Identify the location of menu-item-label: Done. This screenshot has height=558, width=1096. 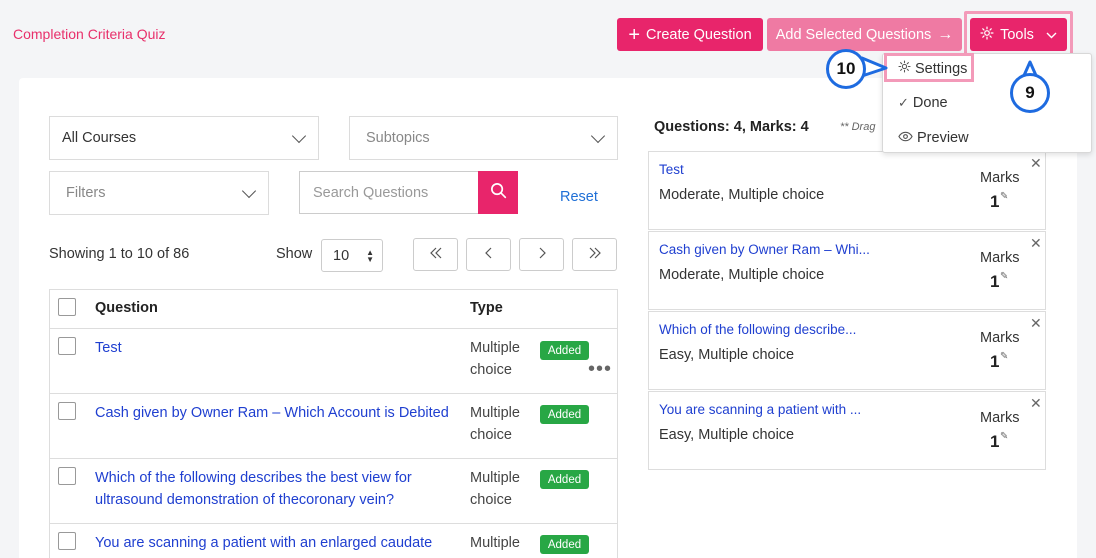
(930, 103).